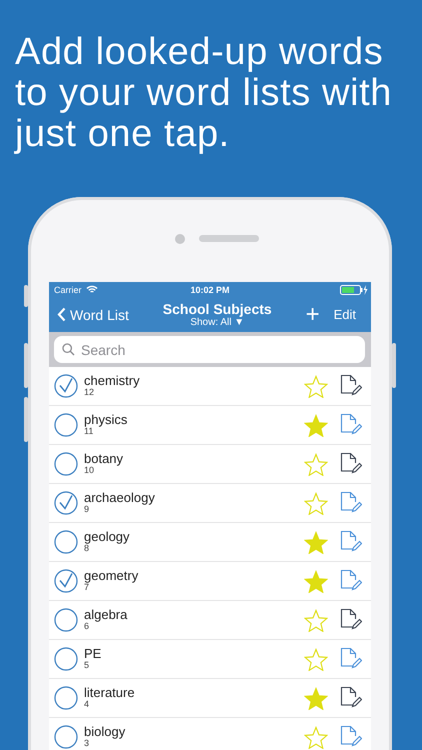 This screenshot has width=422, height=750. Describe the element at coordinates (89, 471) in the screenshot. I see `word-count: 10` at that location.